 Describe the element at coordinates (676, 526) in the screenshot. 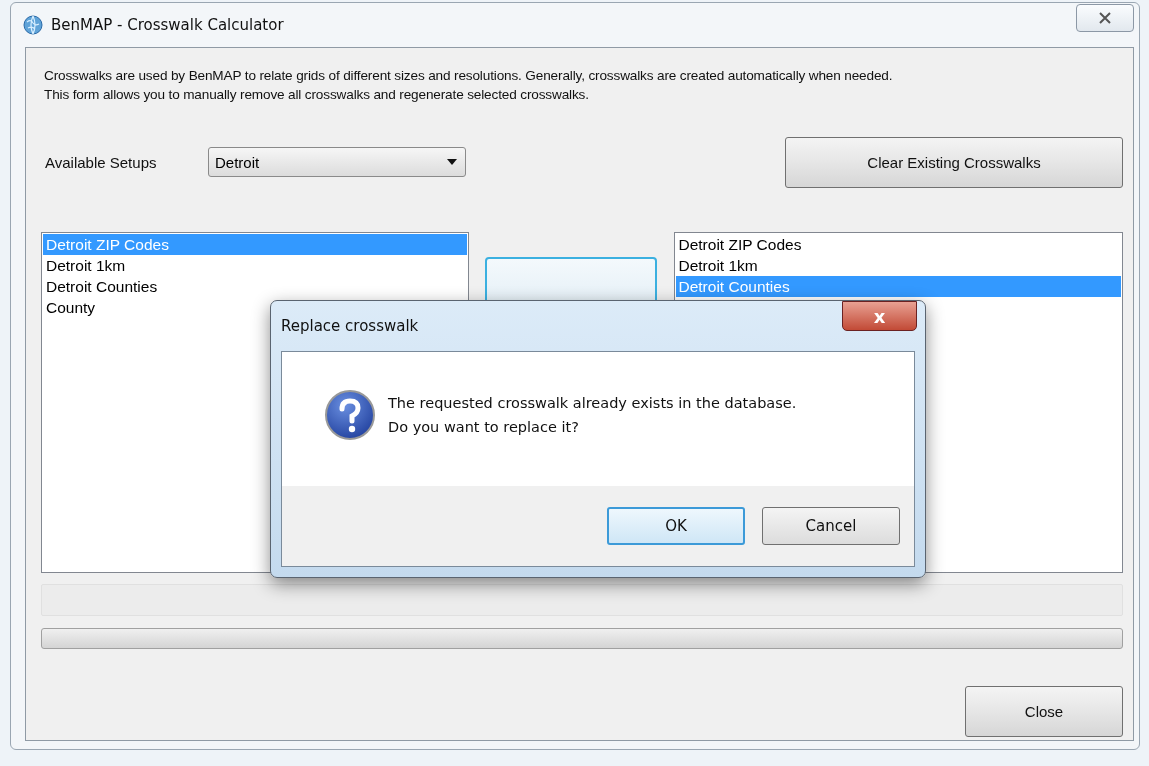

I see `ok-button: OK` at that location.